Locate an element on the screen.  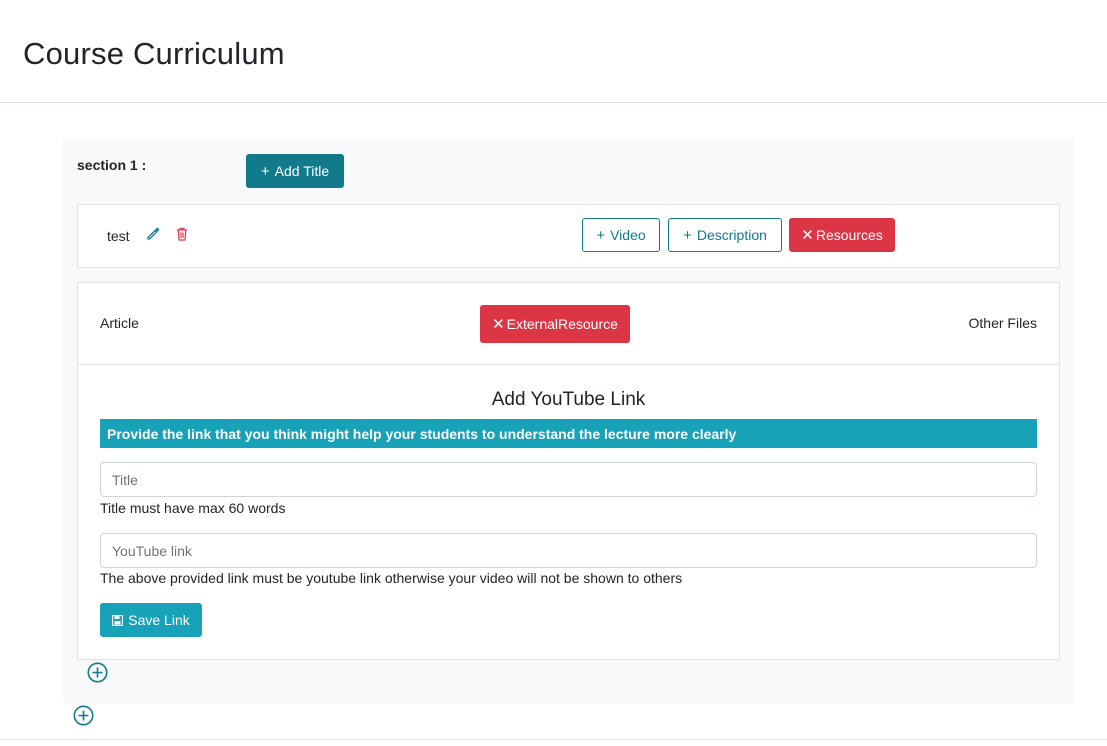
resources-toggle-button: ✕ Resources is located at coordinates (842, 235).